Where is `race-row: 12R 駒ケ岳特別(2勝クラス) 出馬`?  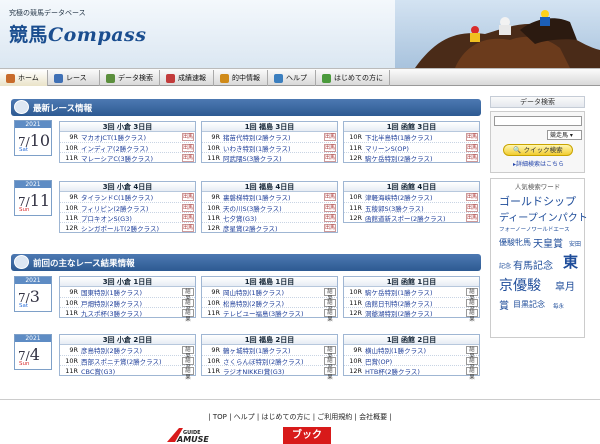
race-row: 12R 駒ケ岳特別(2勝クラス) 出馬 is located at coordinates (411, 157).